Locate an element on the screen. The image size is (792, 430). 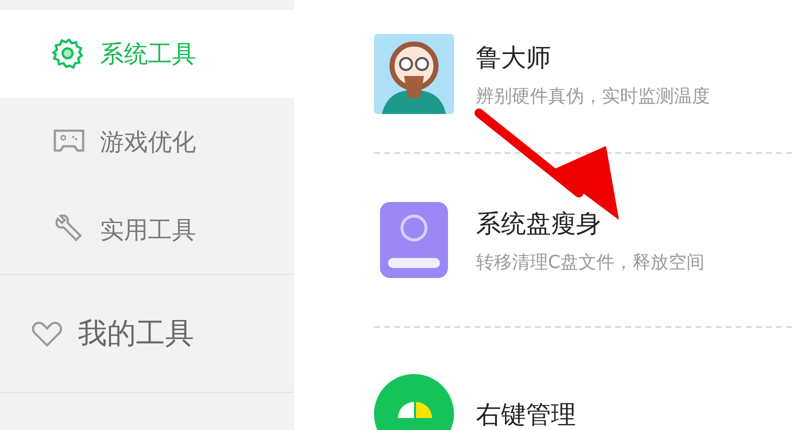
tool-title: 右键管理 is located at coordinates (526, 414).